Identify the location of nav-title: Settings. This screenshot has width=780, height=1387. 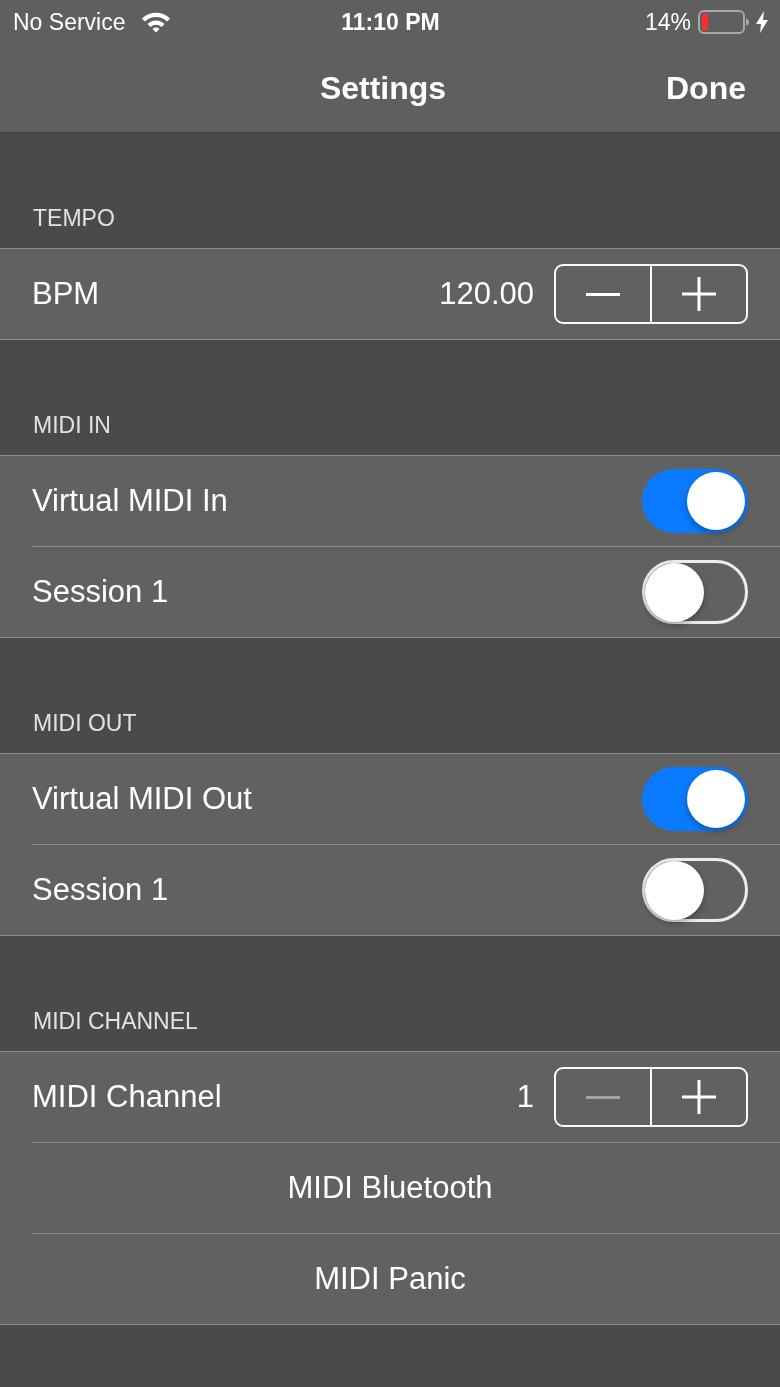
(383, 88).